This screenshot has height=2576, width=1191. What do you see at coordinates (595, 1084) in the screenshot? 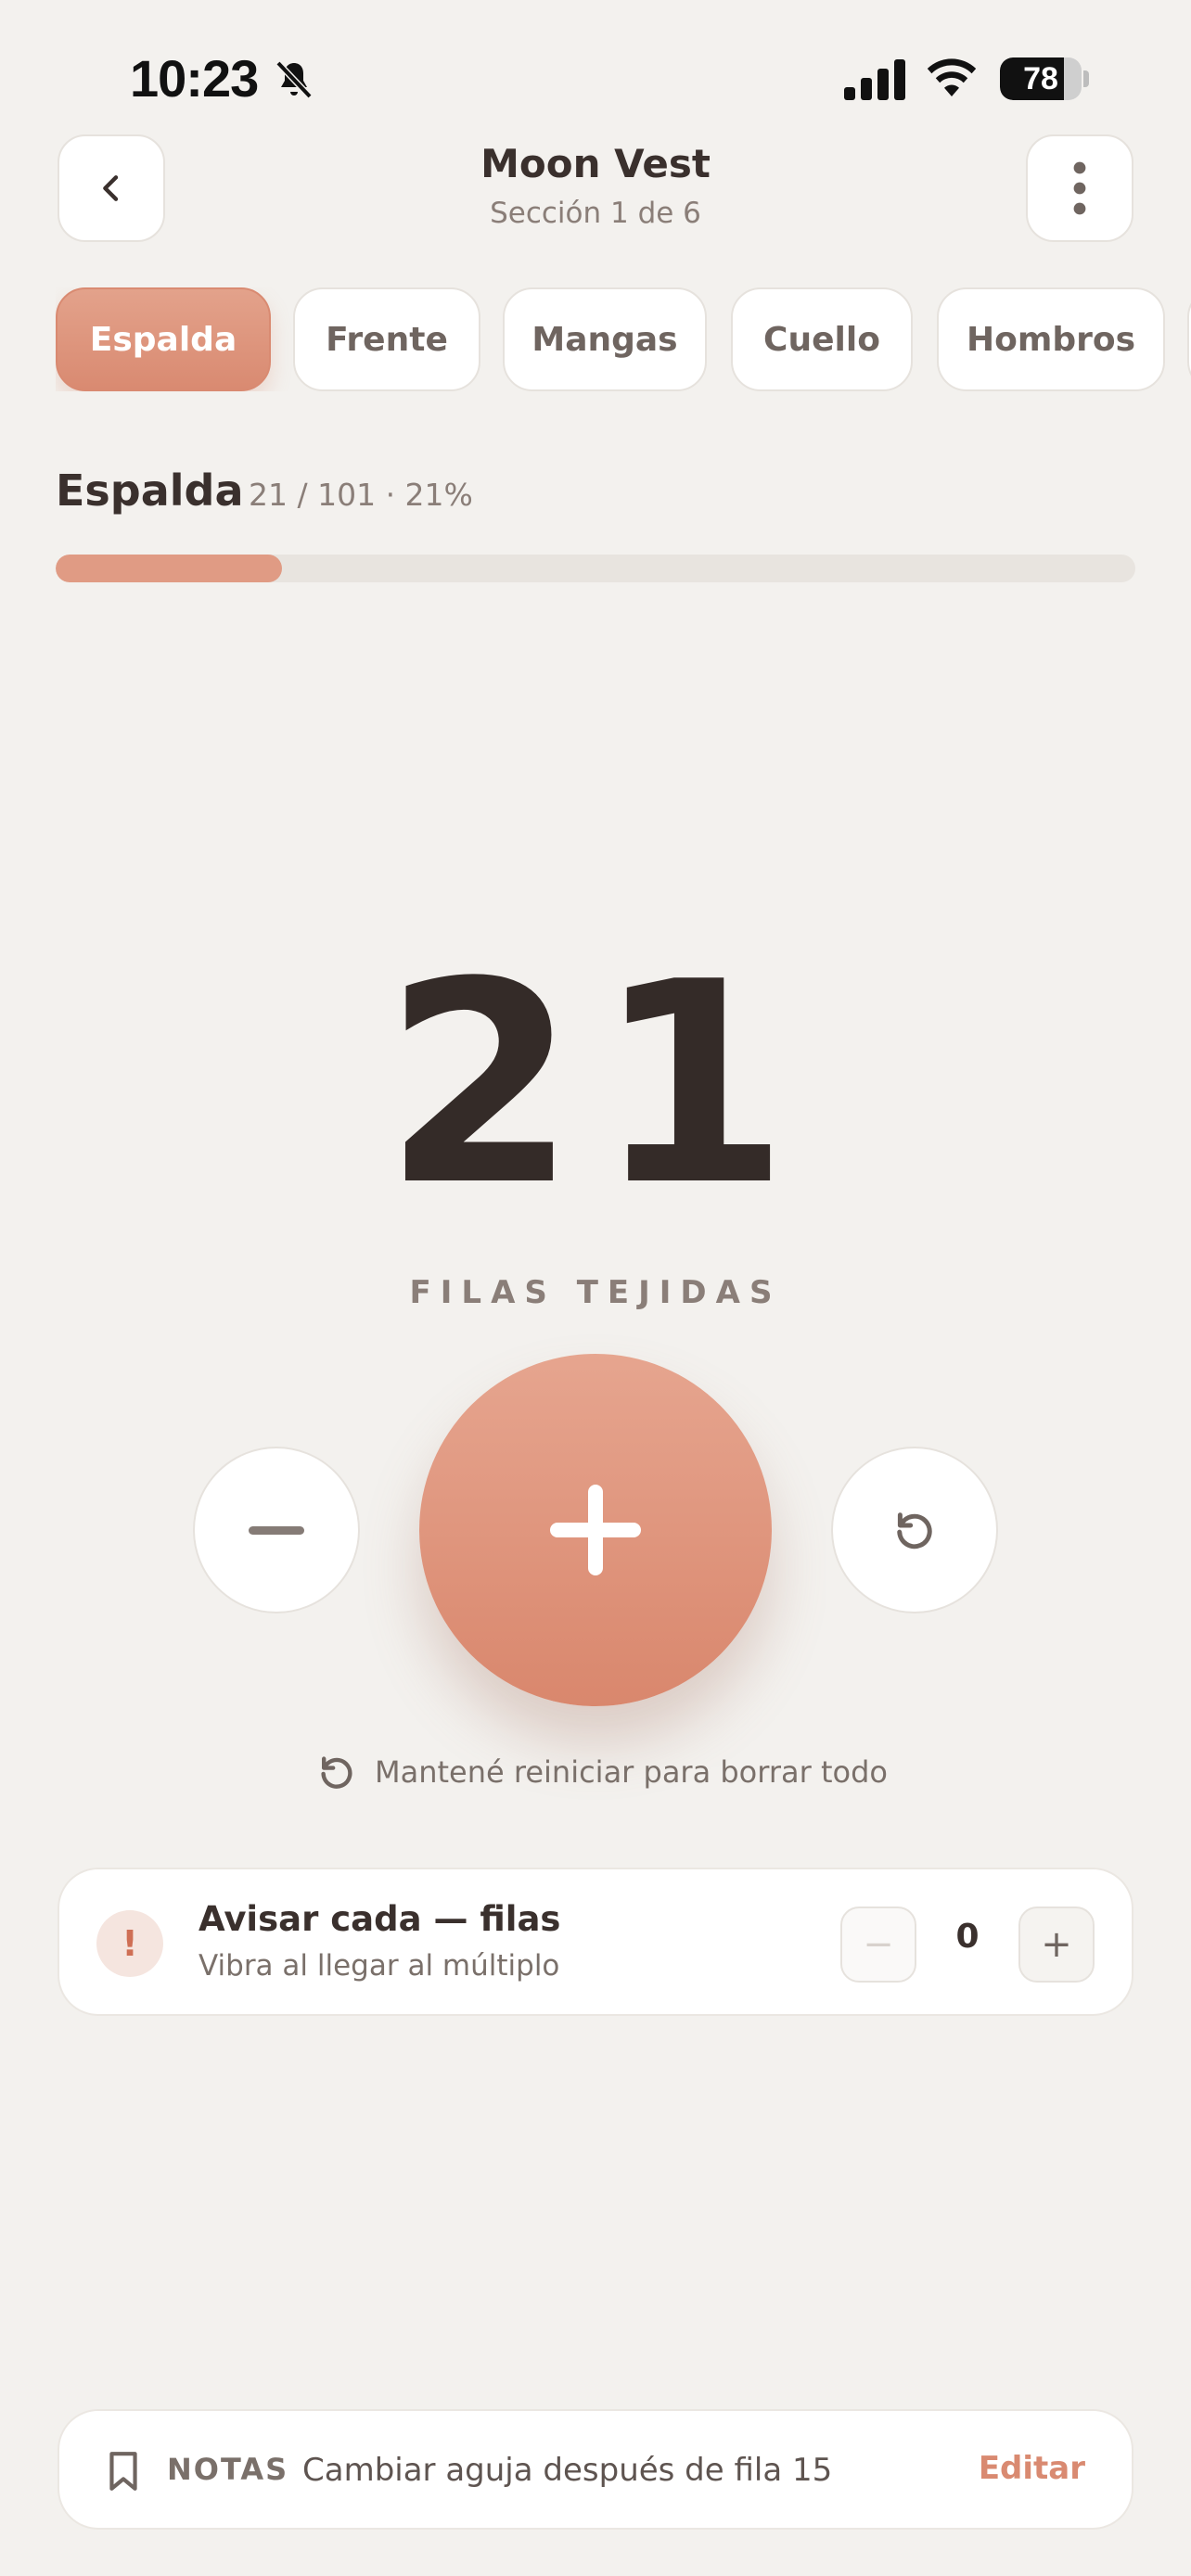
I see `row-counter: 21` at bounding box center [595, 1084].